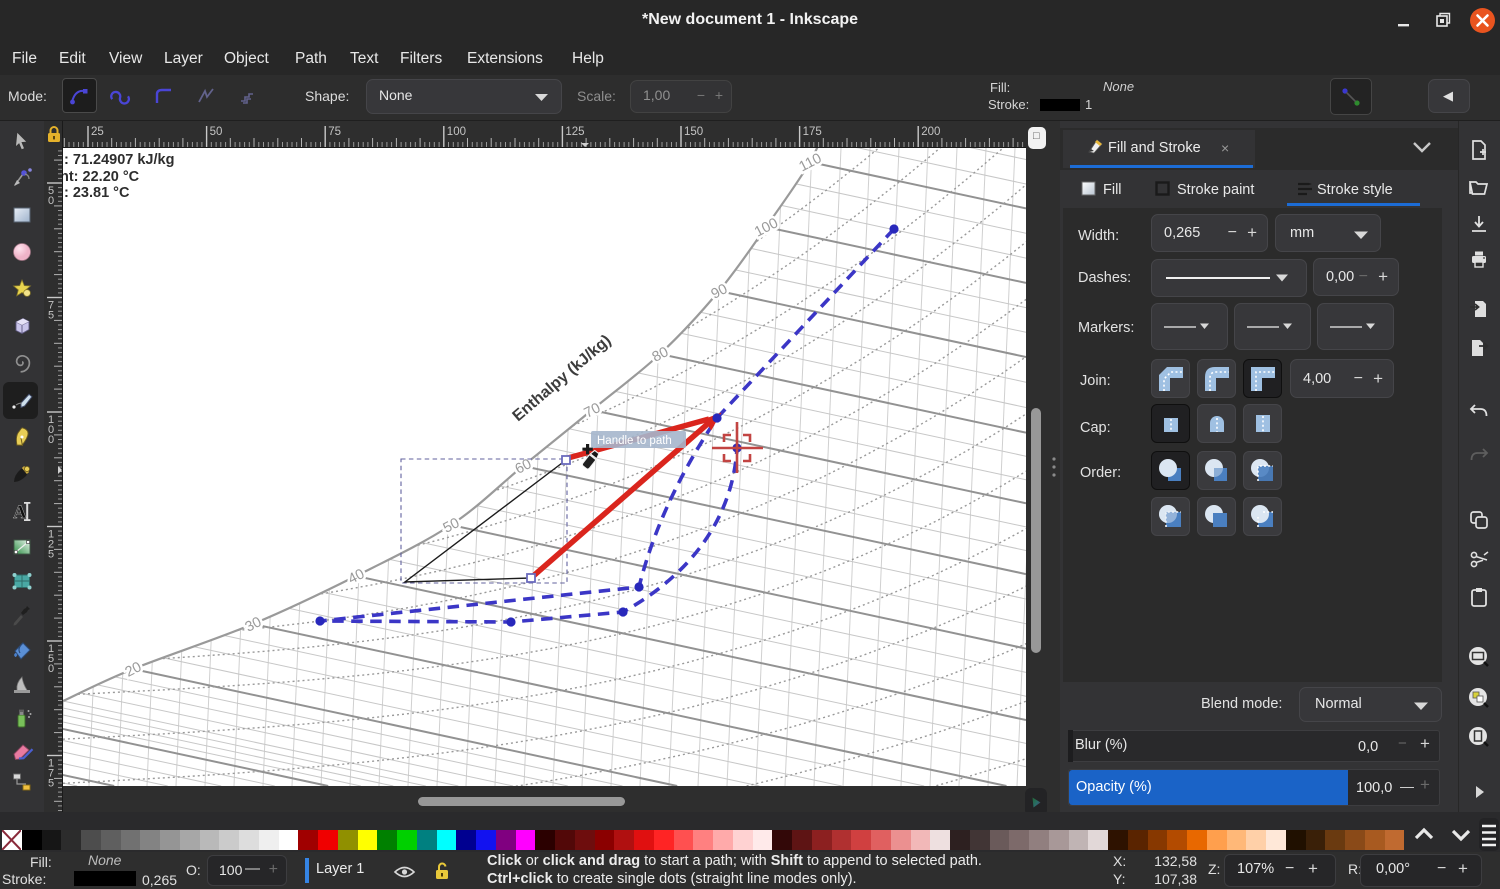  Describe the element at coordinates (930, 132) in the screenshot. I see `svg-text: 200` at that location.